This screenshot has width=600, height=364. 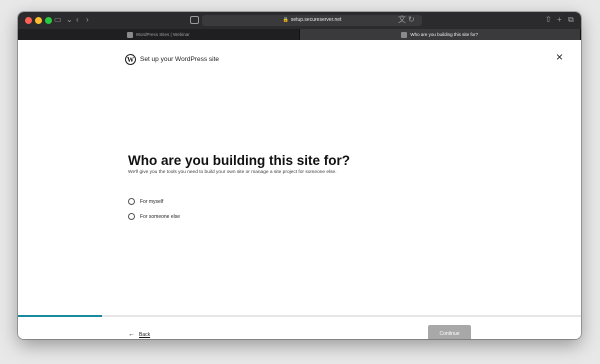 I want to click on arrow-left-icon: ←, so click(x=131, y=334).